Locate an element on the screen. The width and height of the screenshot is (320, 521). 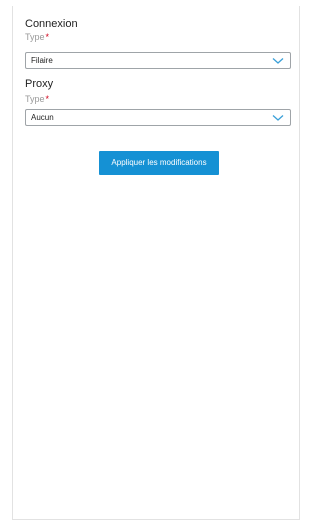
connexion-type-label: Type* is located at coordinates (37, 37).